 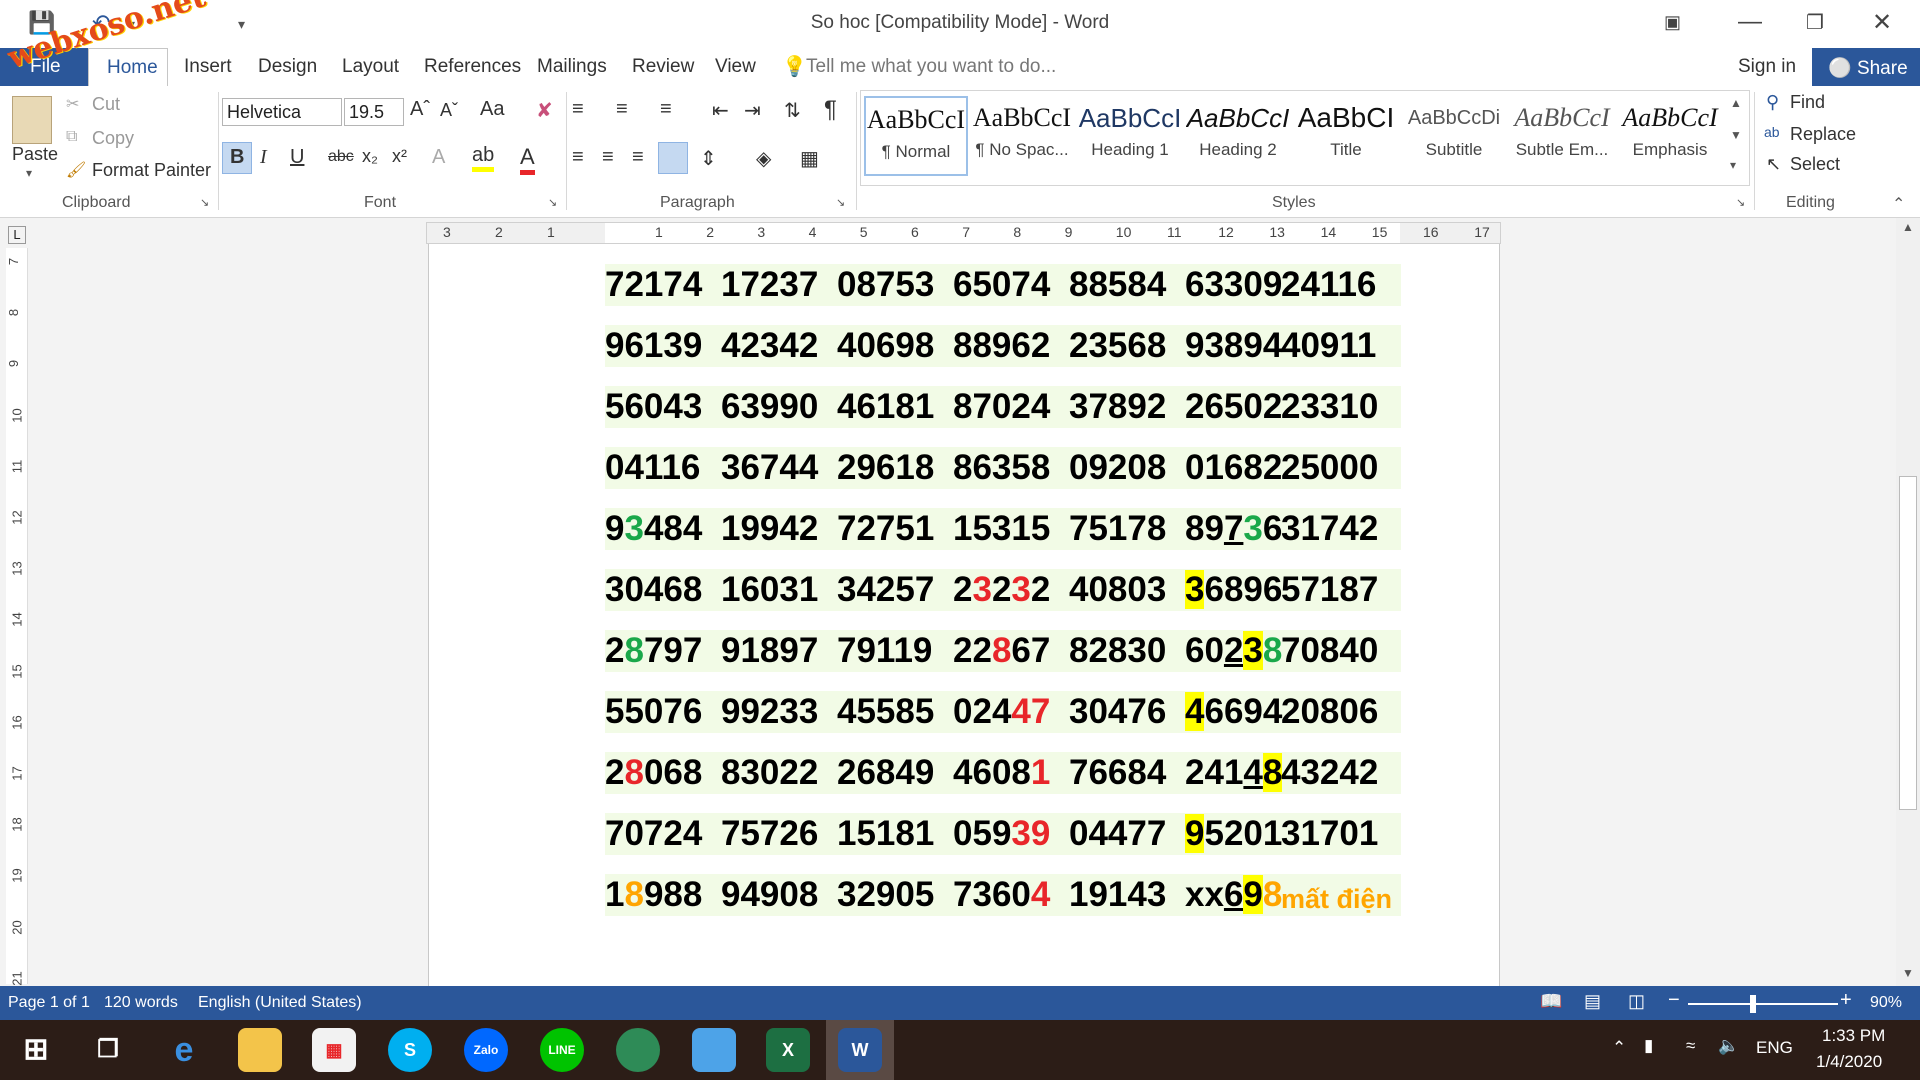 What do you see at coordinates (449, 110) in the screenshot?
I see `shrink-font-icon: Aˇ` at bounding box center [449, 110].